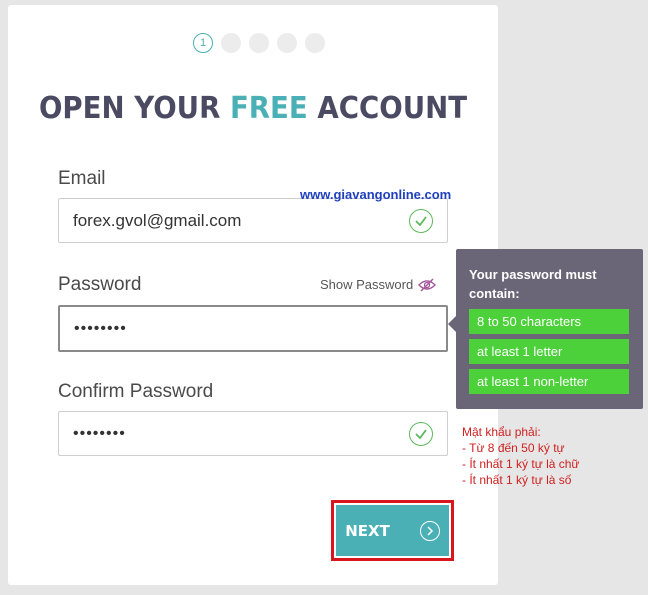 Image resolution: width=648 pixels, height=595 pixels. What do you see at coordinates (99, 433) in the screenshot?
I see `confirm-password-value: ••••••••` at bounding box center [99, 433].